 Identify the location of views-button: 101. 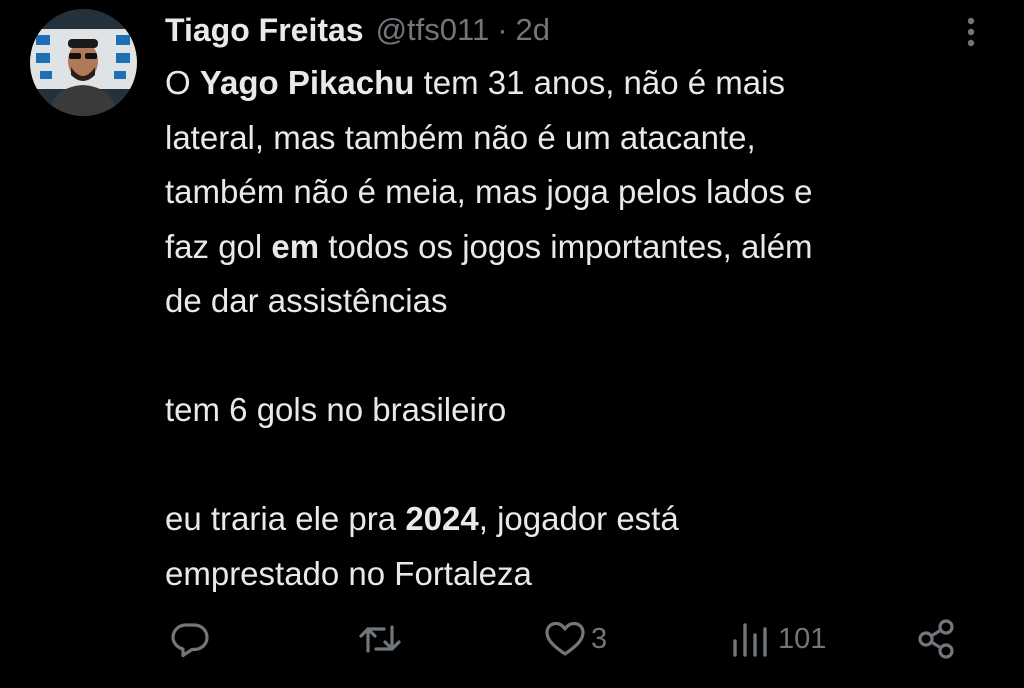
(778, 639).